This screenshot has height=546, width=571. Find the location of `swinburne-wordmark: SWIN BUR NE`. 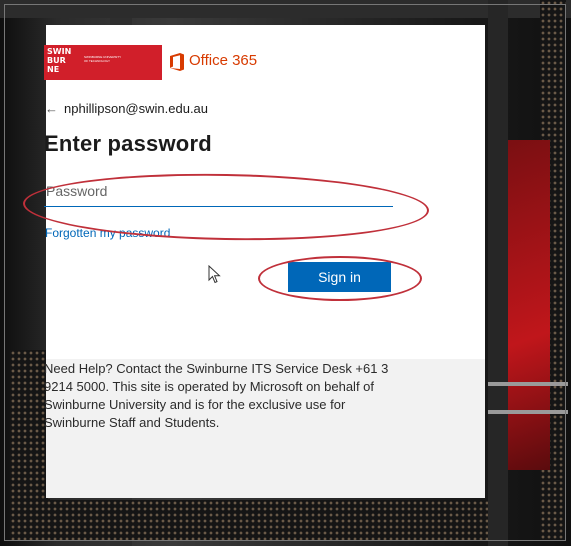

swinburne-wordmark: SWIN BUR NE is located at coordinates (59, 60).